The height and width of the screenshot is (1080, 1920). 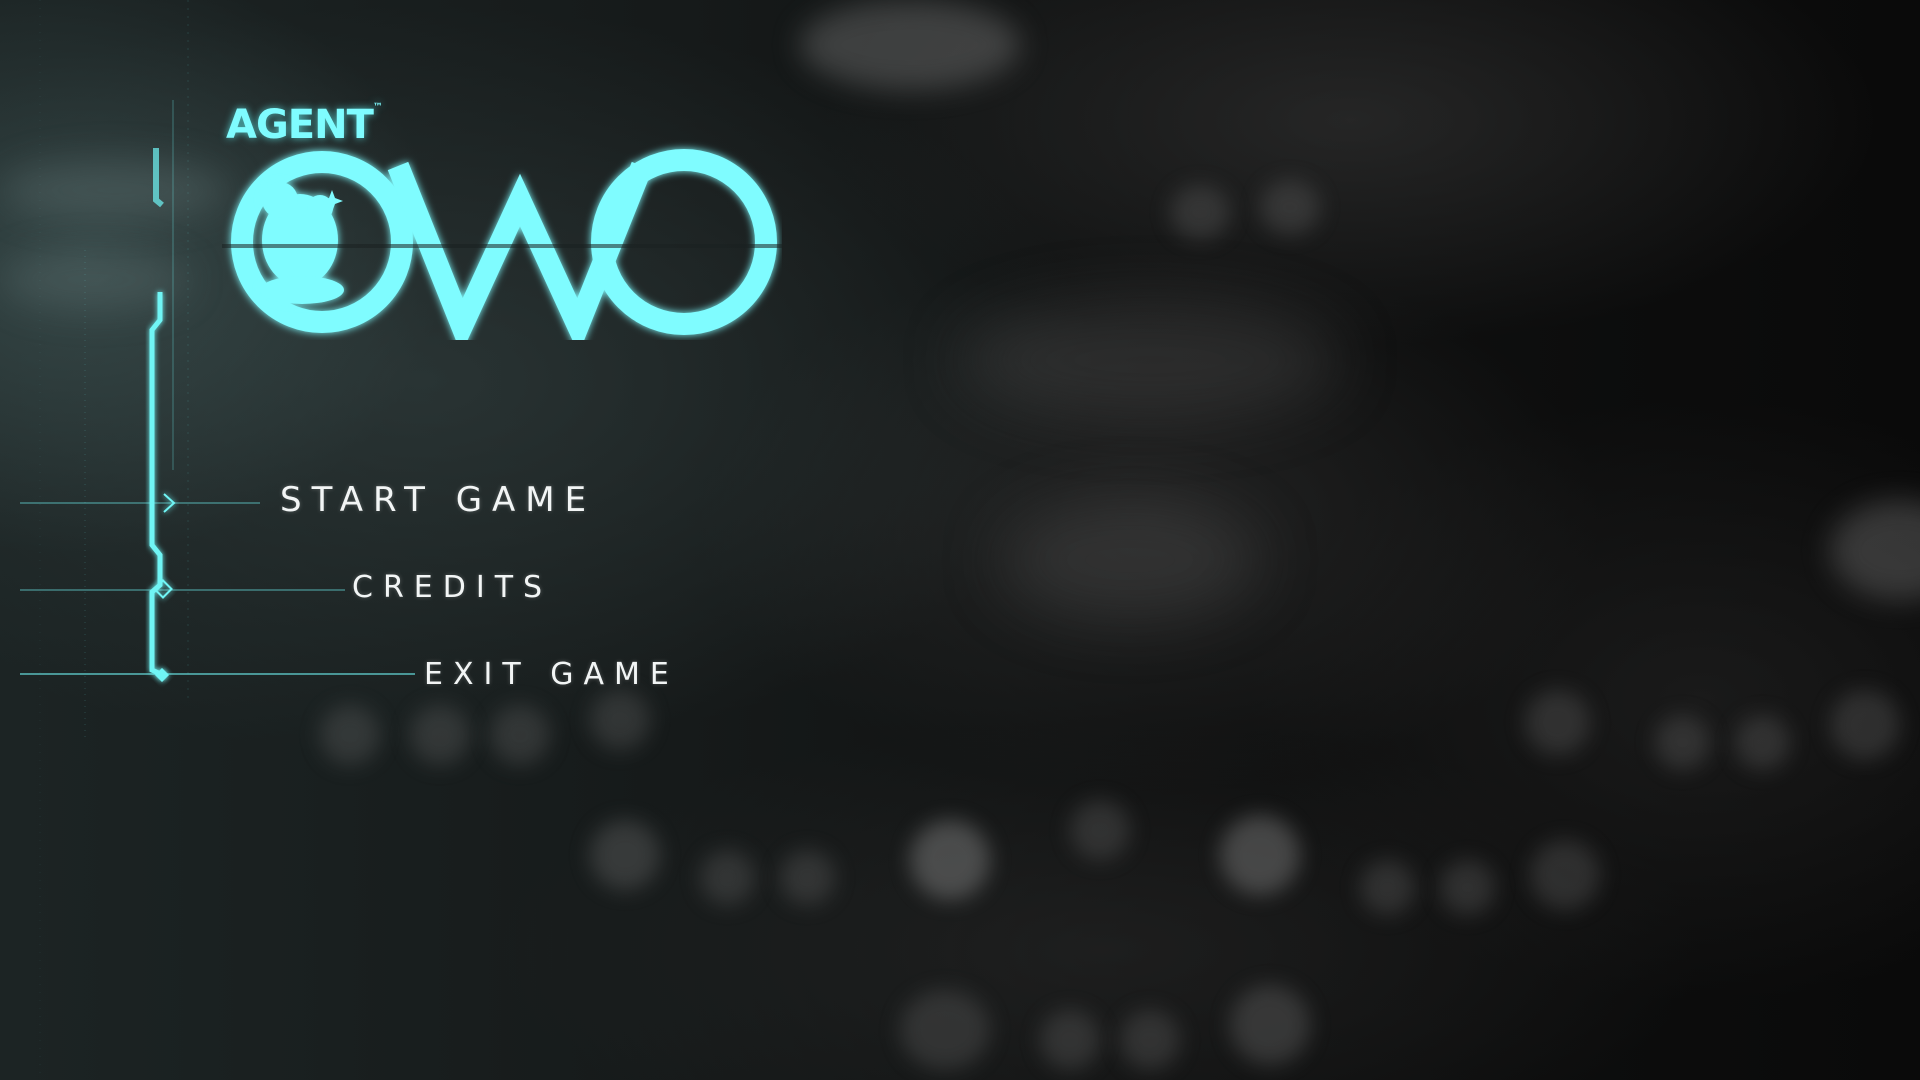 I want to click on hud-bracket, so click(x=158, y=485).